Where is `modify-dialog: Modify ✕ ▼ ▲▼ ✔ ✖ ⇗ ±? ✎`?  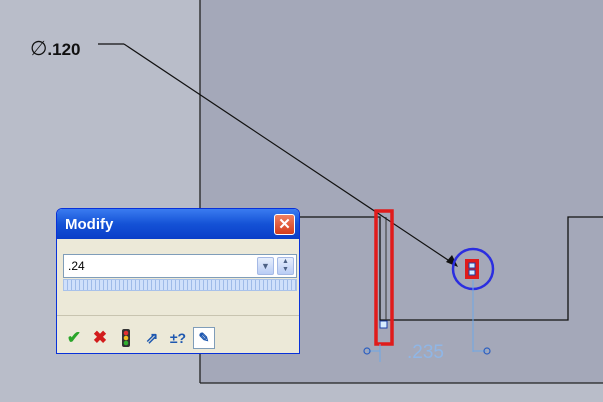
modify-dialog: Modify ✕ ▼ ▲▼ ✔ ✖ ⇗ ±? ✎ is located at coordinates (178, 281).